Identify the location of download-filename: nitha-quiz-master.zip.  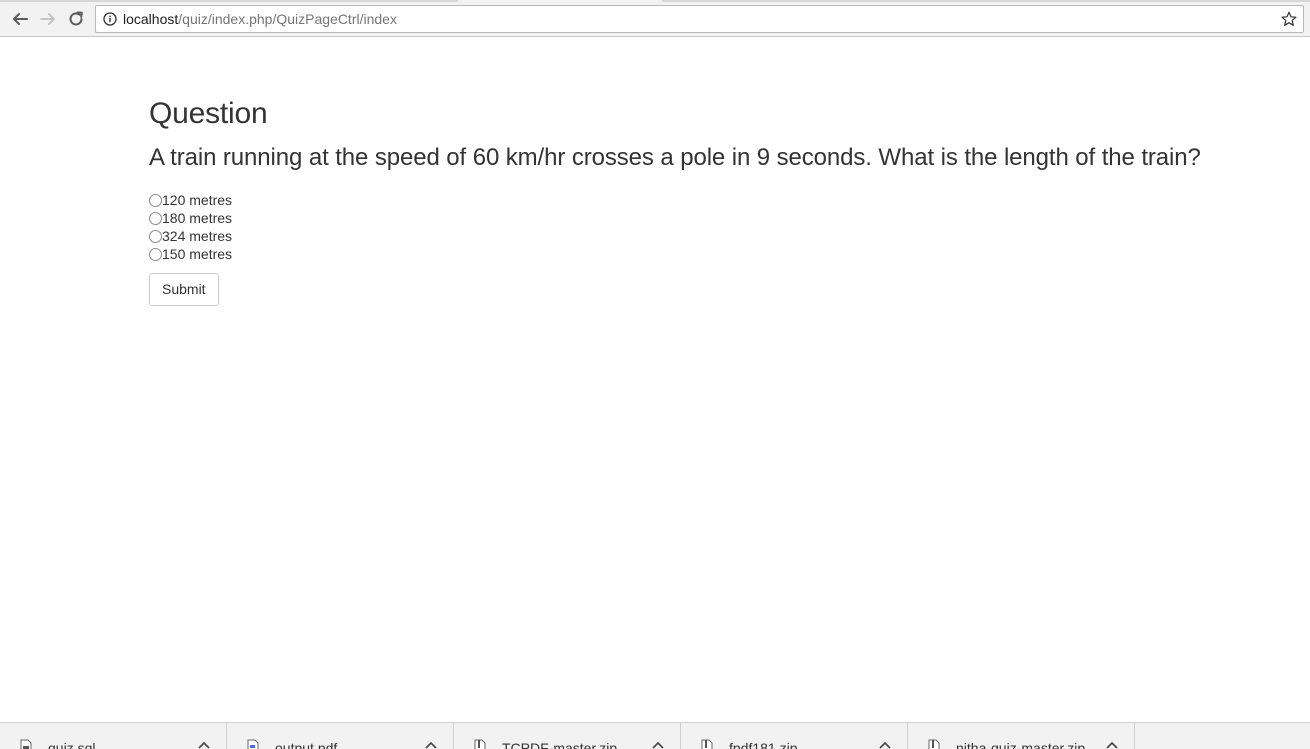
(1021, 744).